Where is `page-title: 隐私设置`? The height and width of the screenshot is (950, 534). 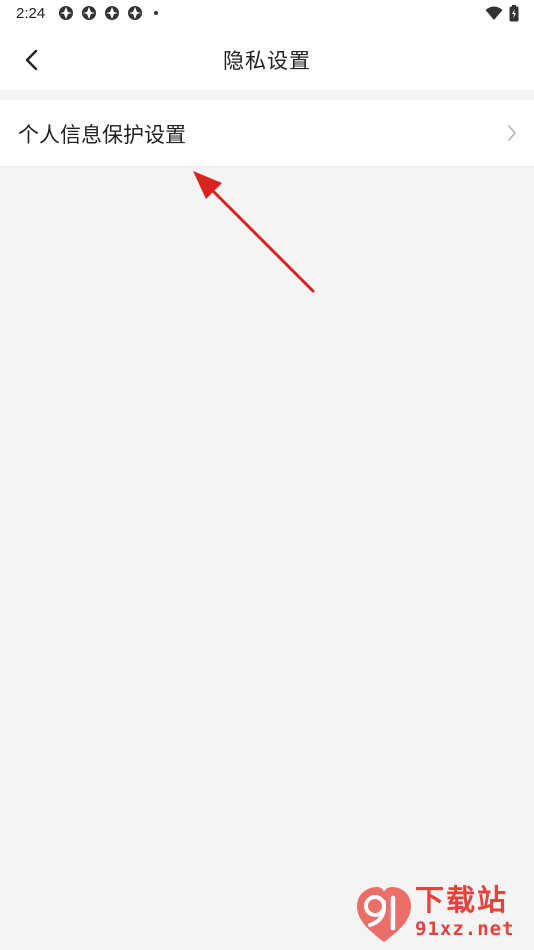
page-title: 隐私设置 is located at coordinates (267, 61).